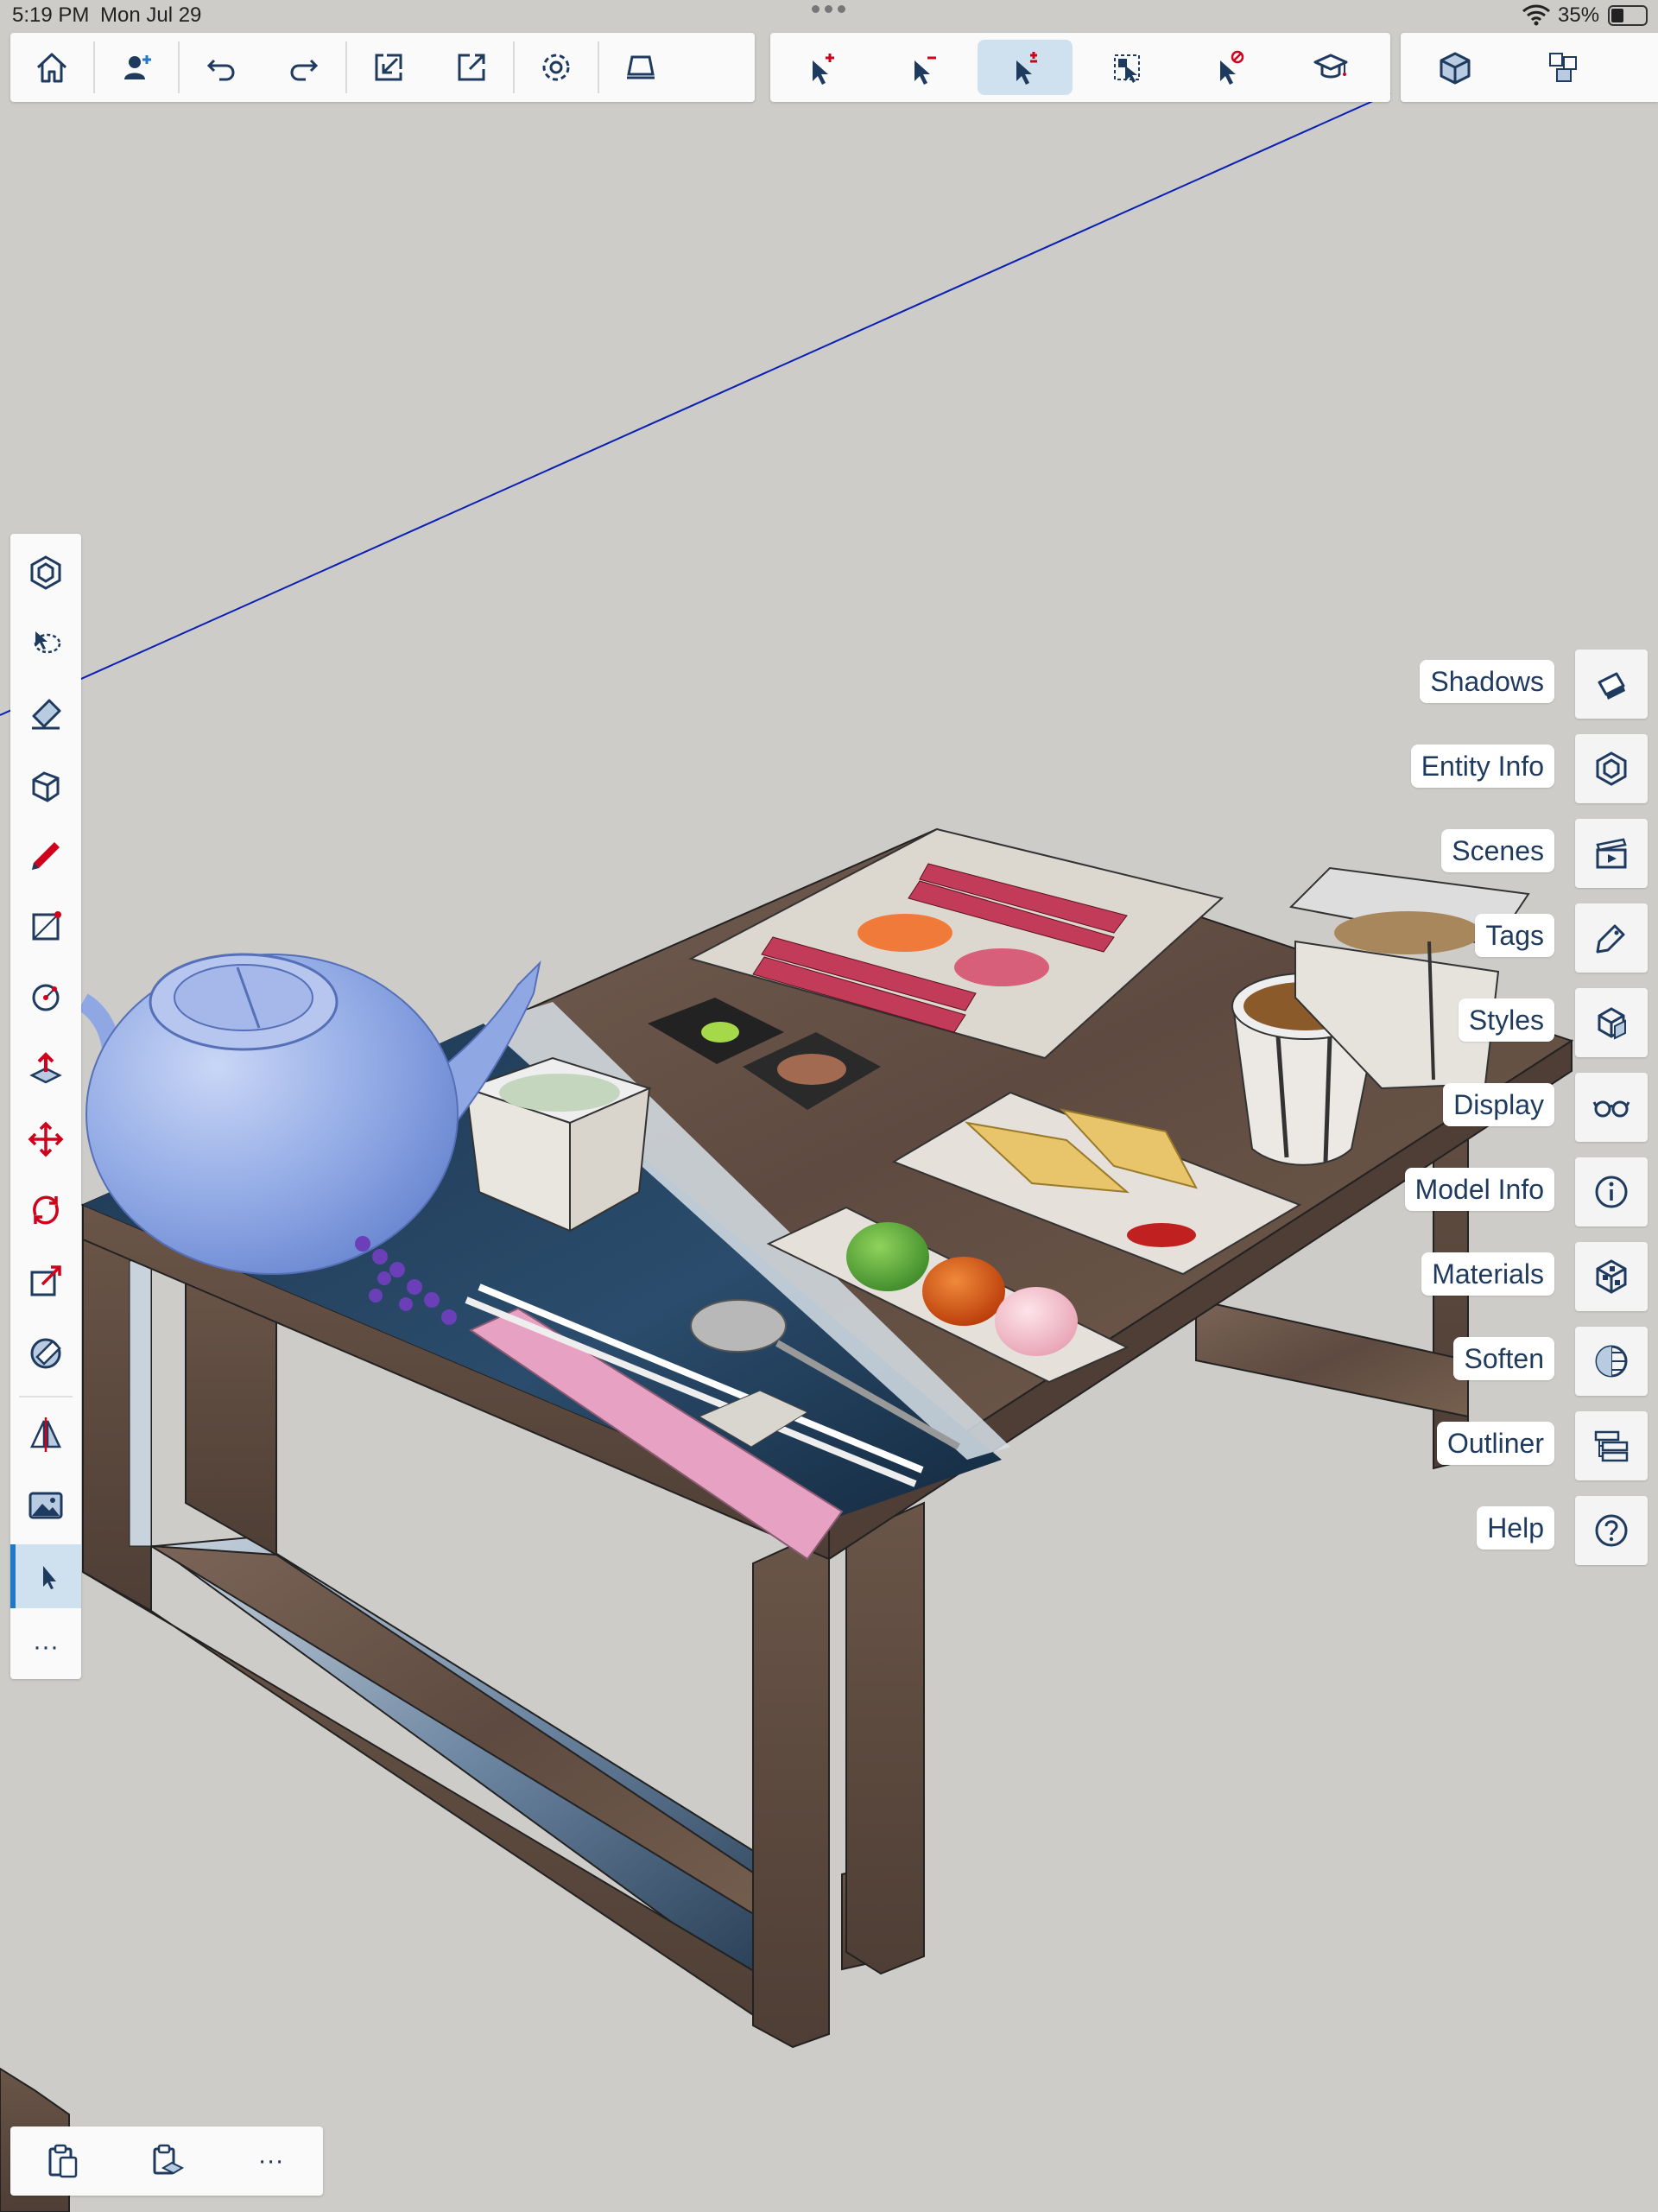 The height and width of the screenshot is (2212, 1658). I want to click on panel-help-button, so click(1612, 1530).